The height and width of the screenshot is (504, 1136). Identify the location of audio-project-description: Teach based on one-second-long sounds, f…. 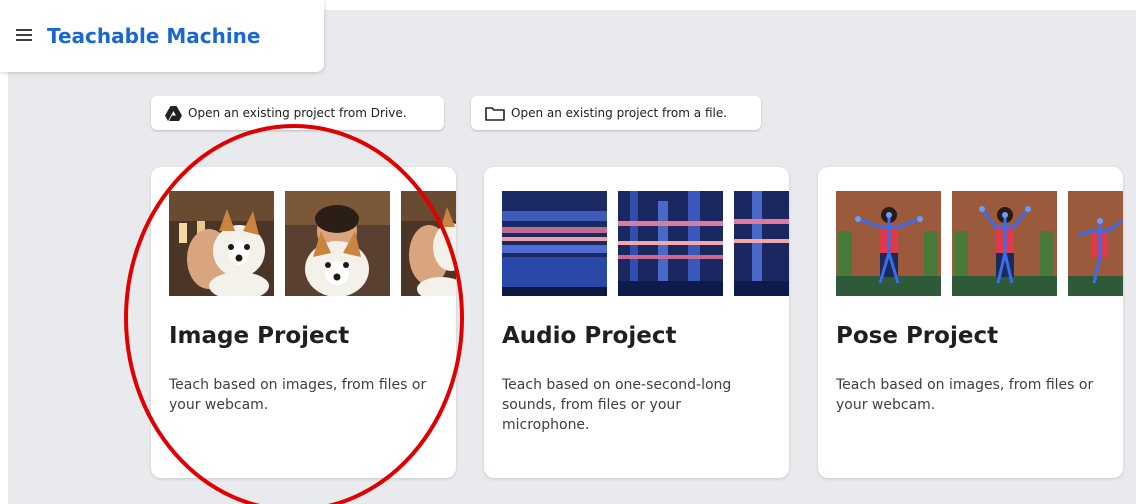
(617, 405).